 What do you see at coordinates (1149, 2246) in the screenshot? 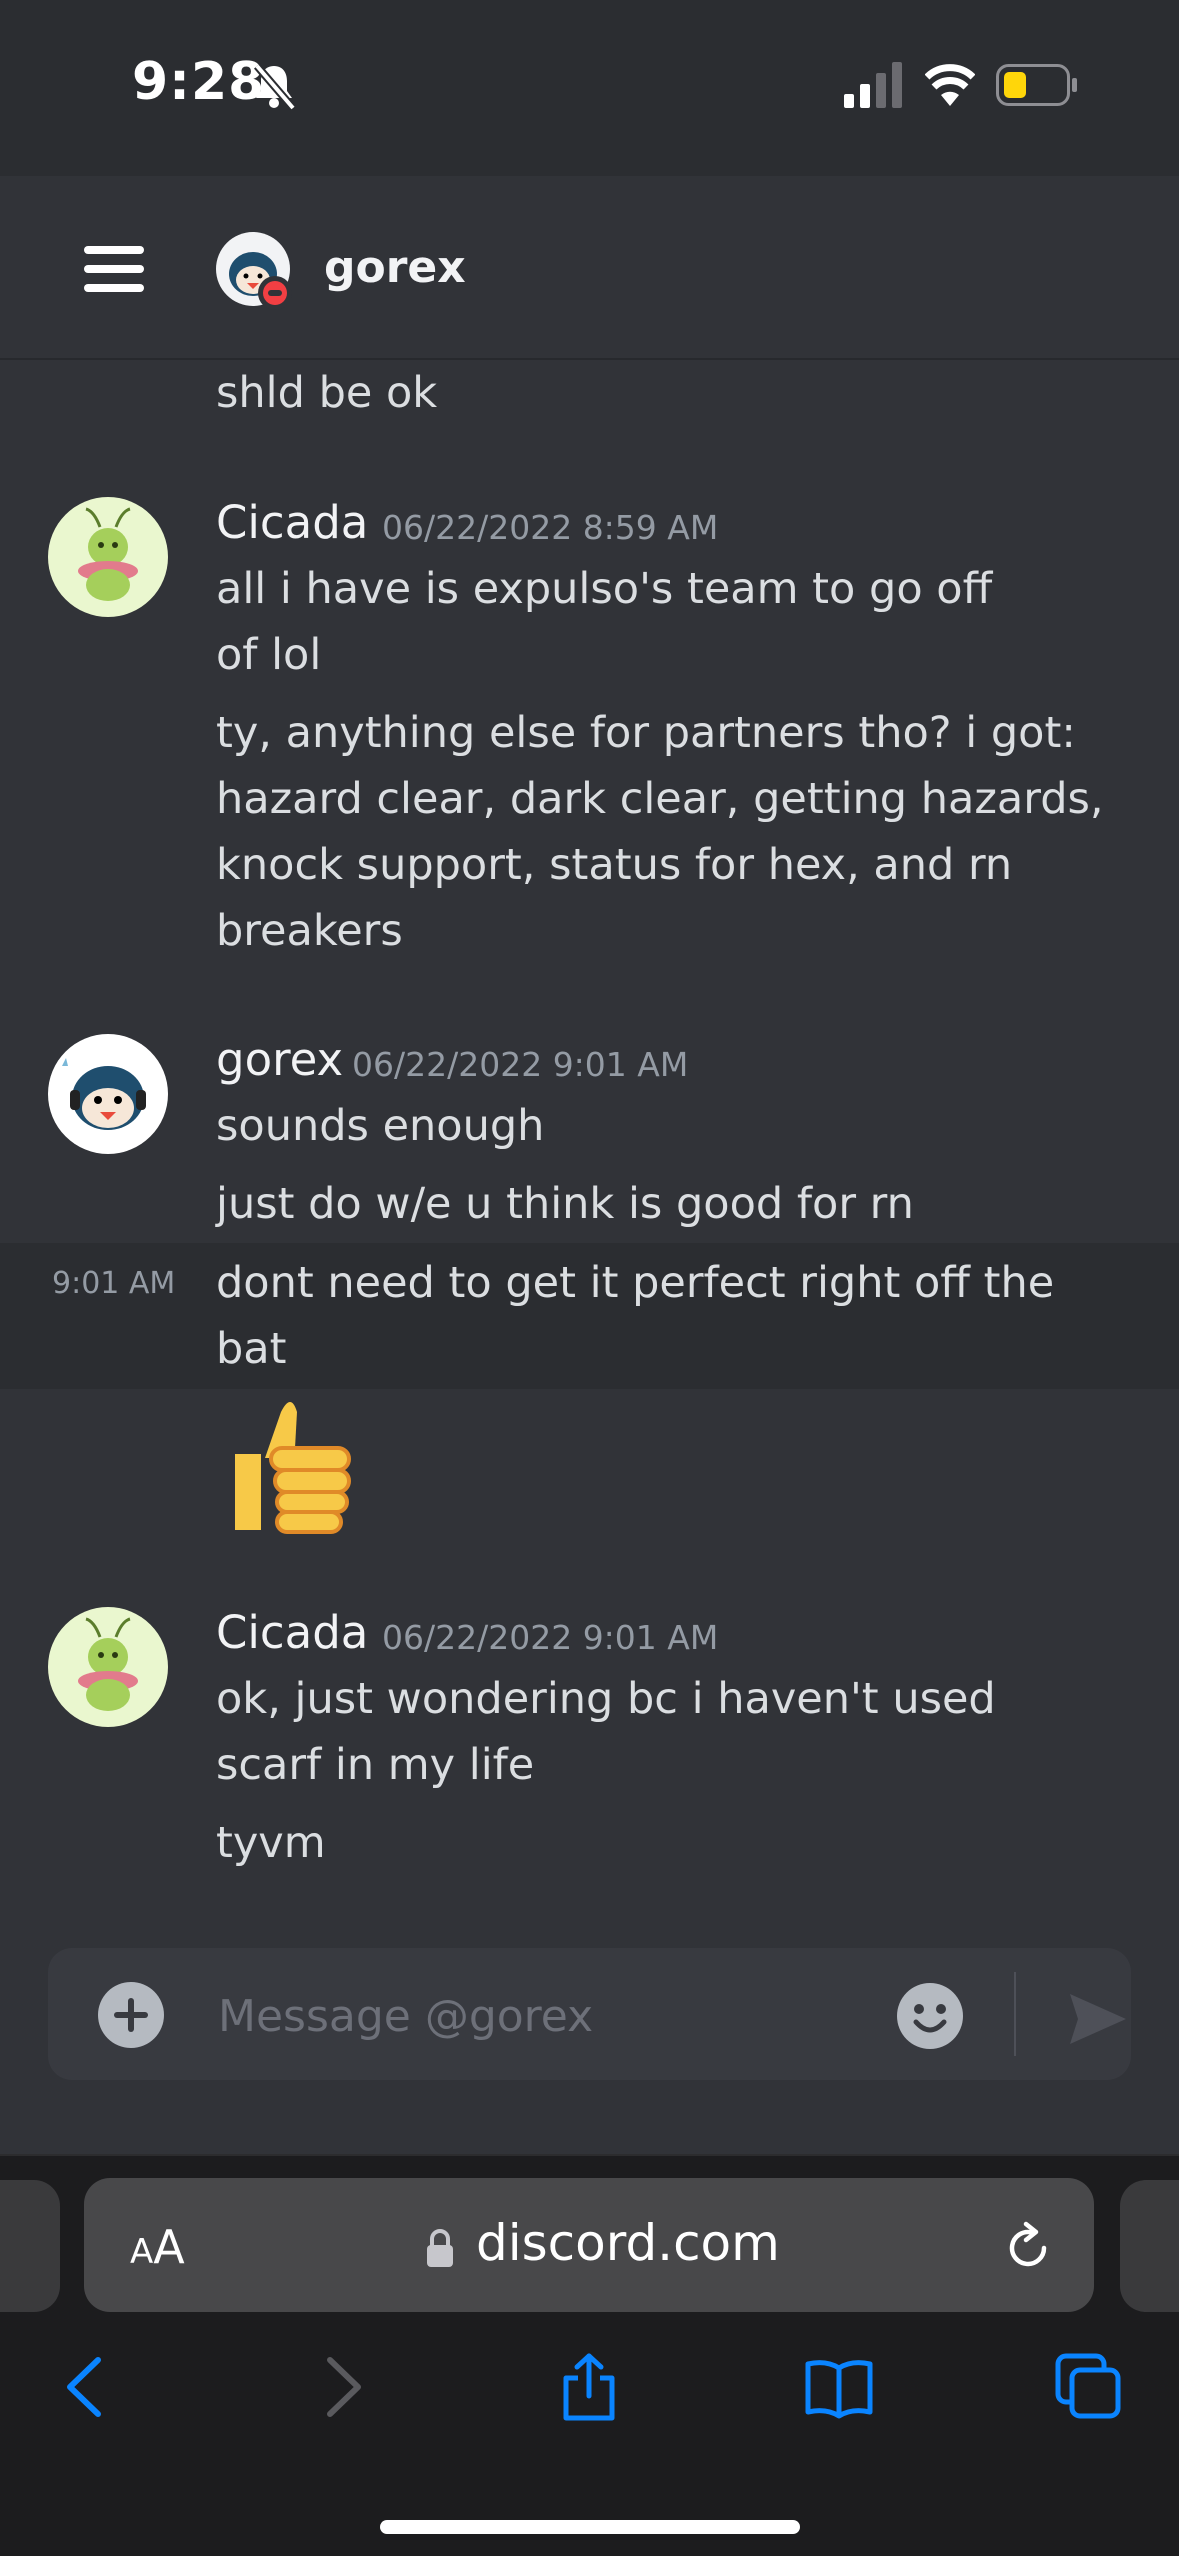
I see `next-tab` at bounding box center [1149, 2246].